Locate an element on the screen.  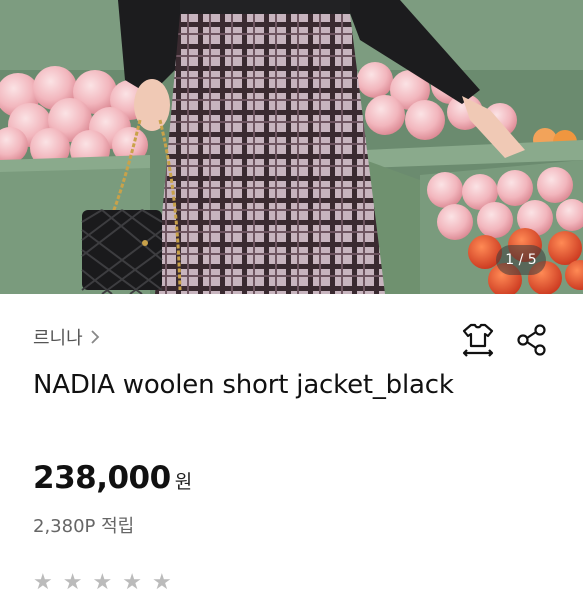
product-title: NADIA woolen short jacket_black is located at coordinates (243, 385).